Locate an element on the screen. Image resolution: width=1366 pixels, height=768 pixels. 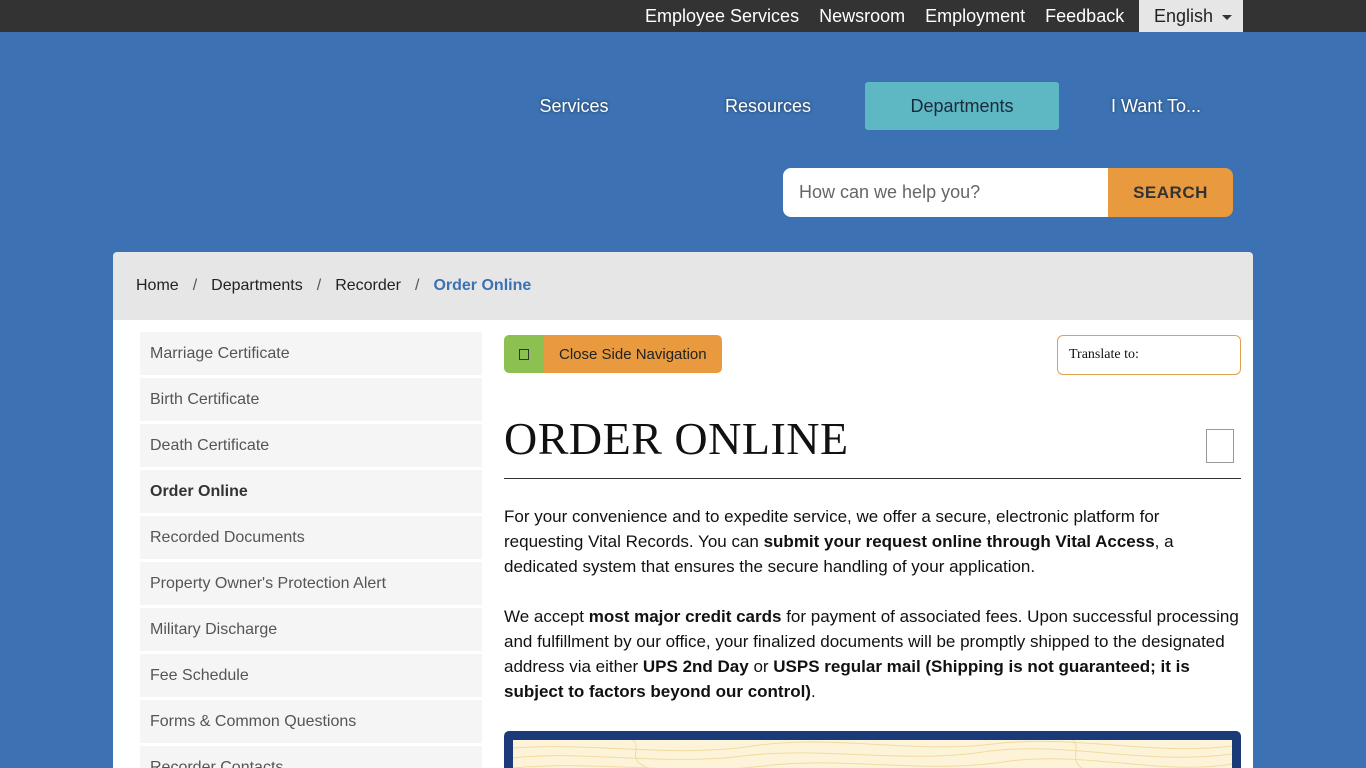
nav-services: Services is located at coordinates (574, 106).